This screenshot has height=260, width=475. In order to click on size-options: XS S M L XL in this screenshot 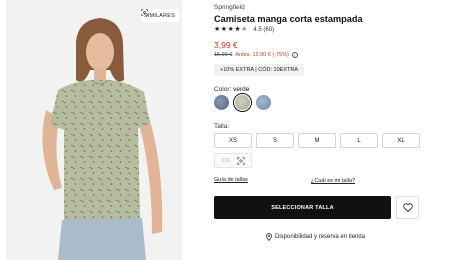, I will do `click(317, 140)`.